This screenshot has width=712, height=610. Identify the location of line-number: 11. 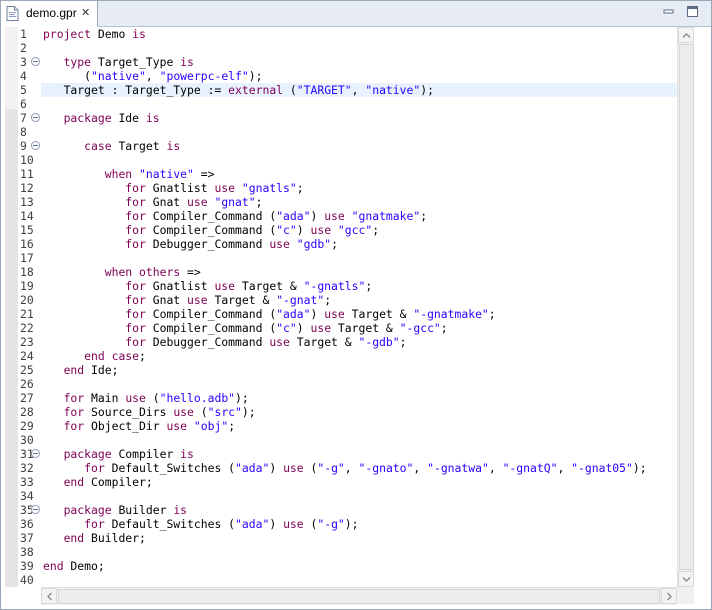
(27, 174).